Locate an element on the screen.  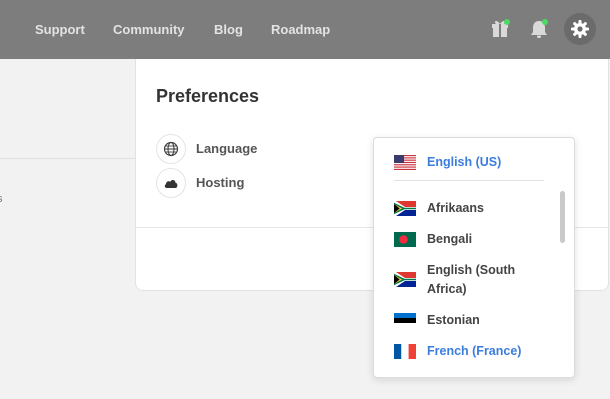
nav-link-community: Community is located at coordinates (149, 29).